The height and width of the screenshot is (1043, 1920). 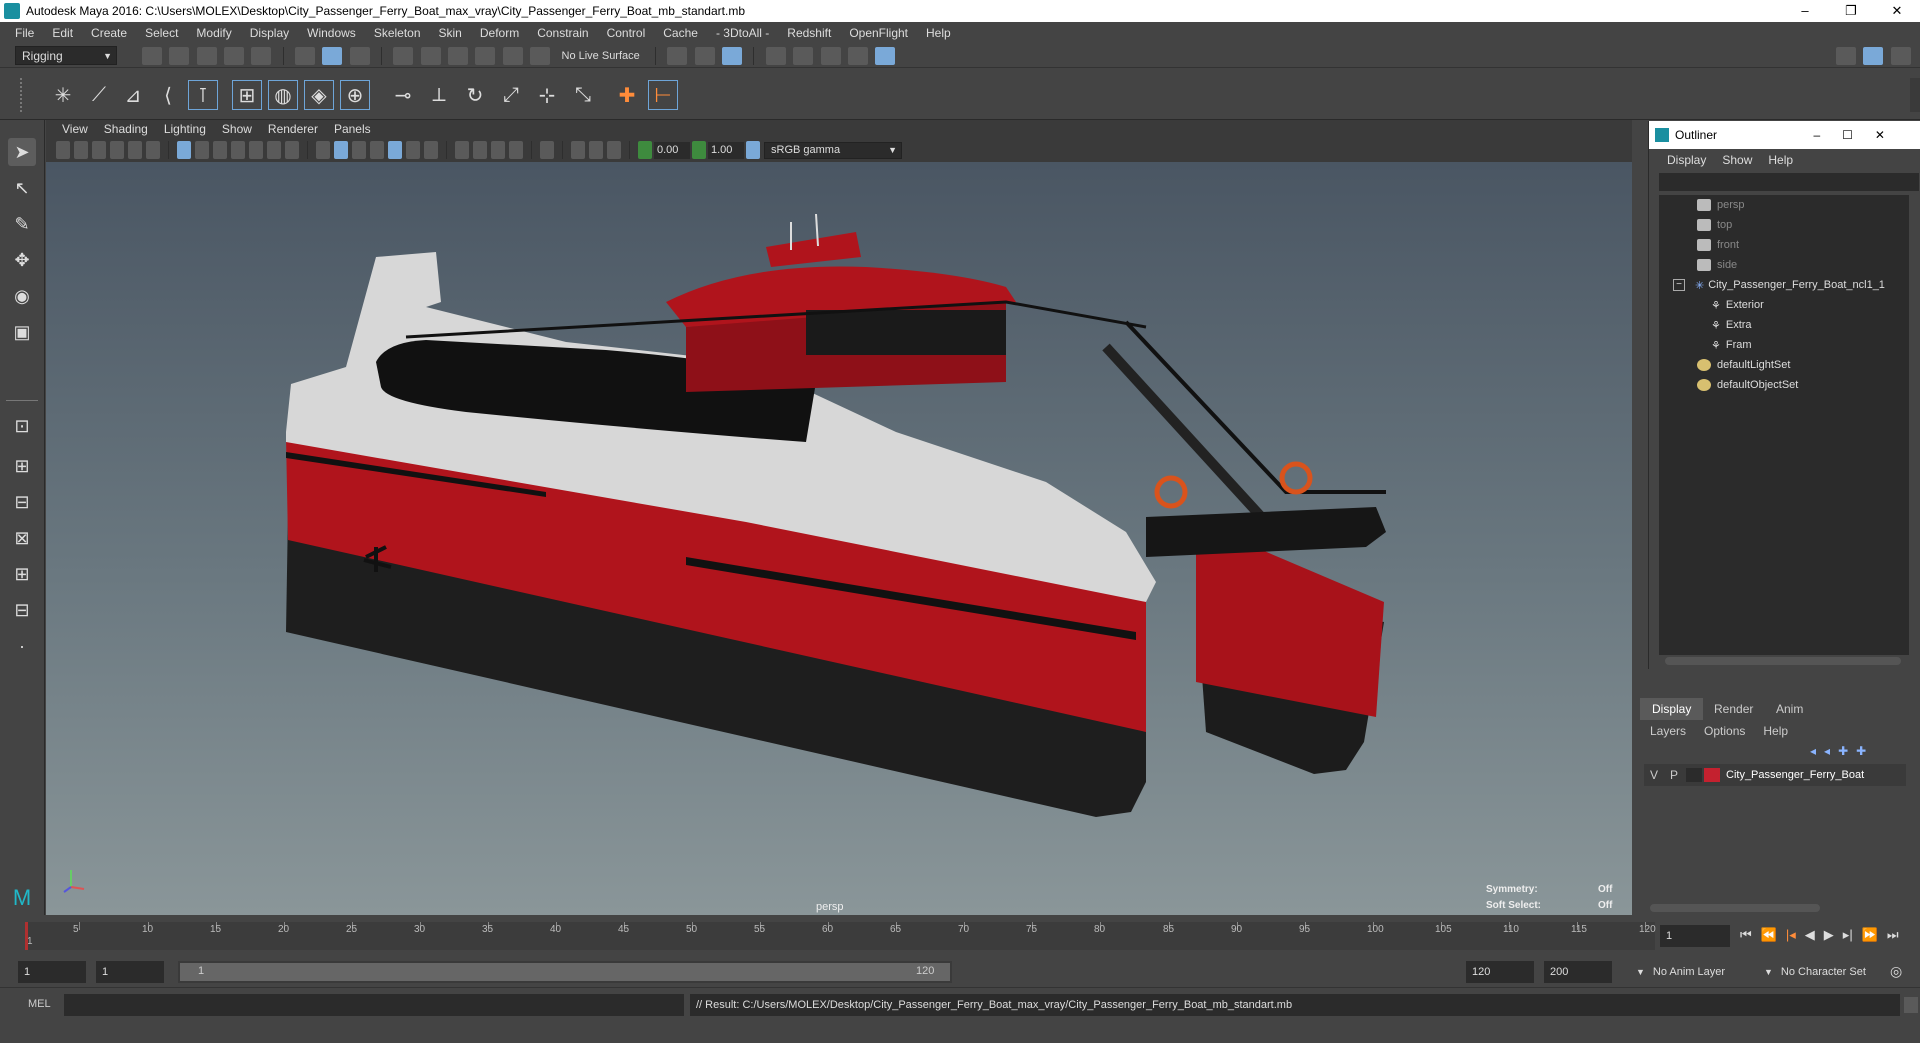 What do you see at coordinates (99, 95) in the screenshot?
I see `ik-handle-icon: ⟋` at bounding box center [99, 95].